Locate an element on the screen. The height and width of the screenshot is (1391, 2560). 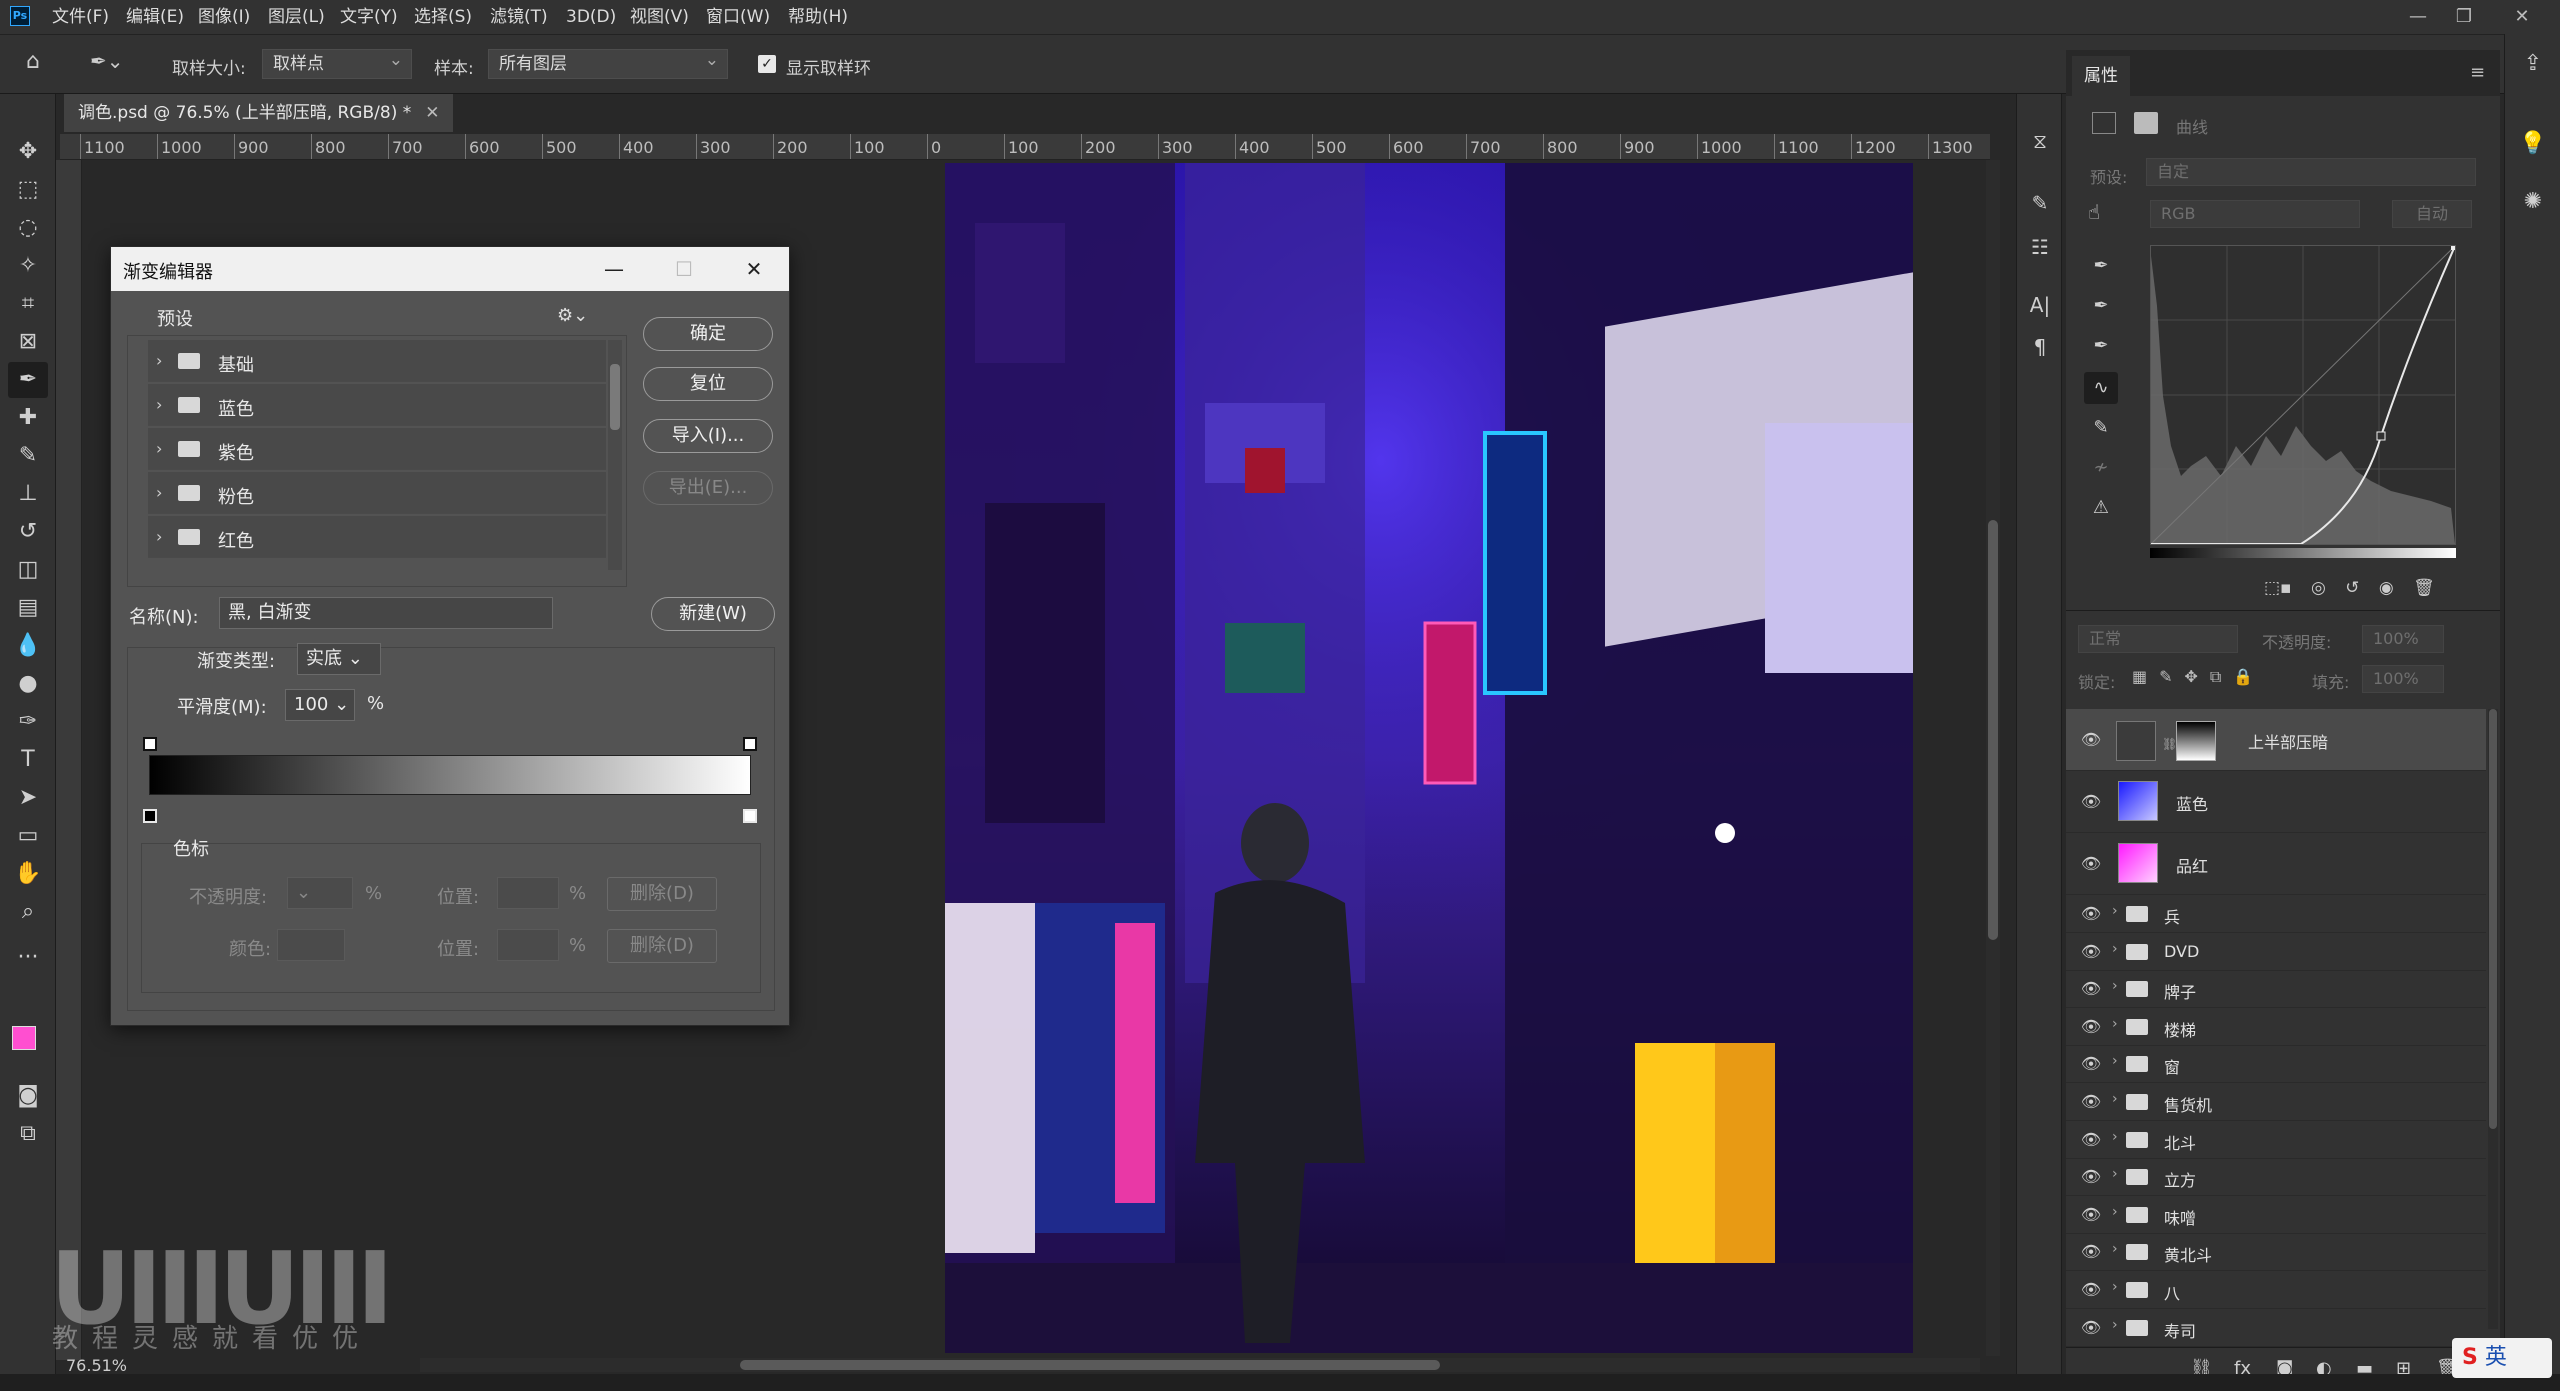
layer-row-magenta: 👁 品红 is located at coordinates (2276, 864).